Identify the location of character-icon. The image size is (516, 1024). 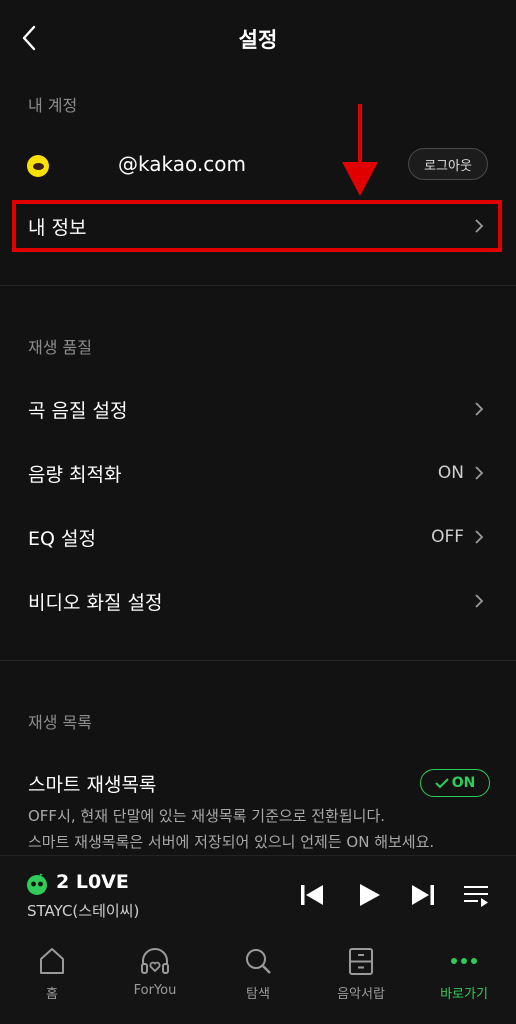
(37, 884).